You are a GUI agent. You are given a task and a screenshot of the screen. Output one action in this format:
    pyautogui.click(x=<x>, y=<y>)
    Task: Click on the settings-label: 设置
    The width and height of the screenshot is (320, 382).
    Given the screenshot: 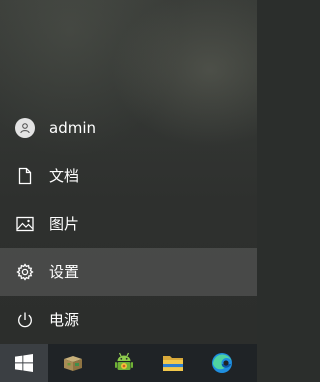 What is the action you would take?
    pyautogui.click(x=64, y=272)
    